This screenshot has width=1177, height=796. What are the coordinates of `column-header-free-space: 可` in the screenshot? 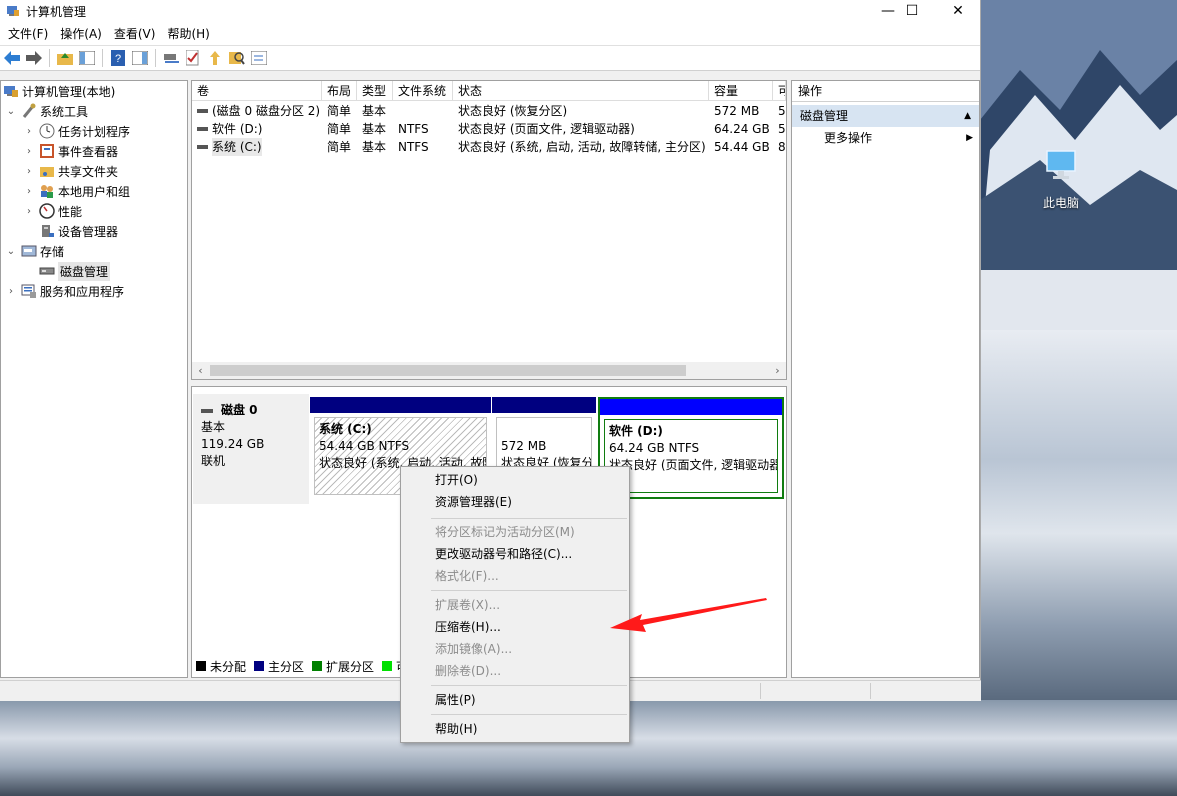 It's located at (779, 91).